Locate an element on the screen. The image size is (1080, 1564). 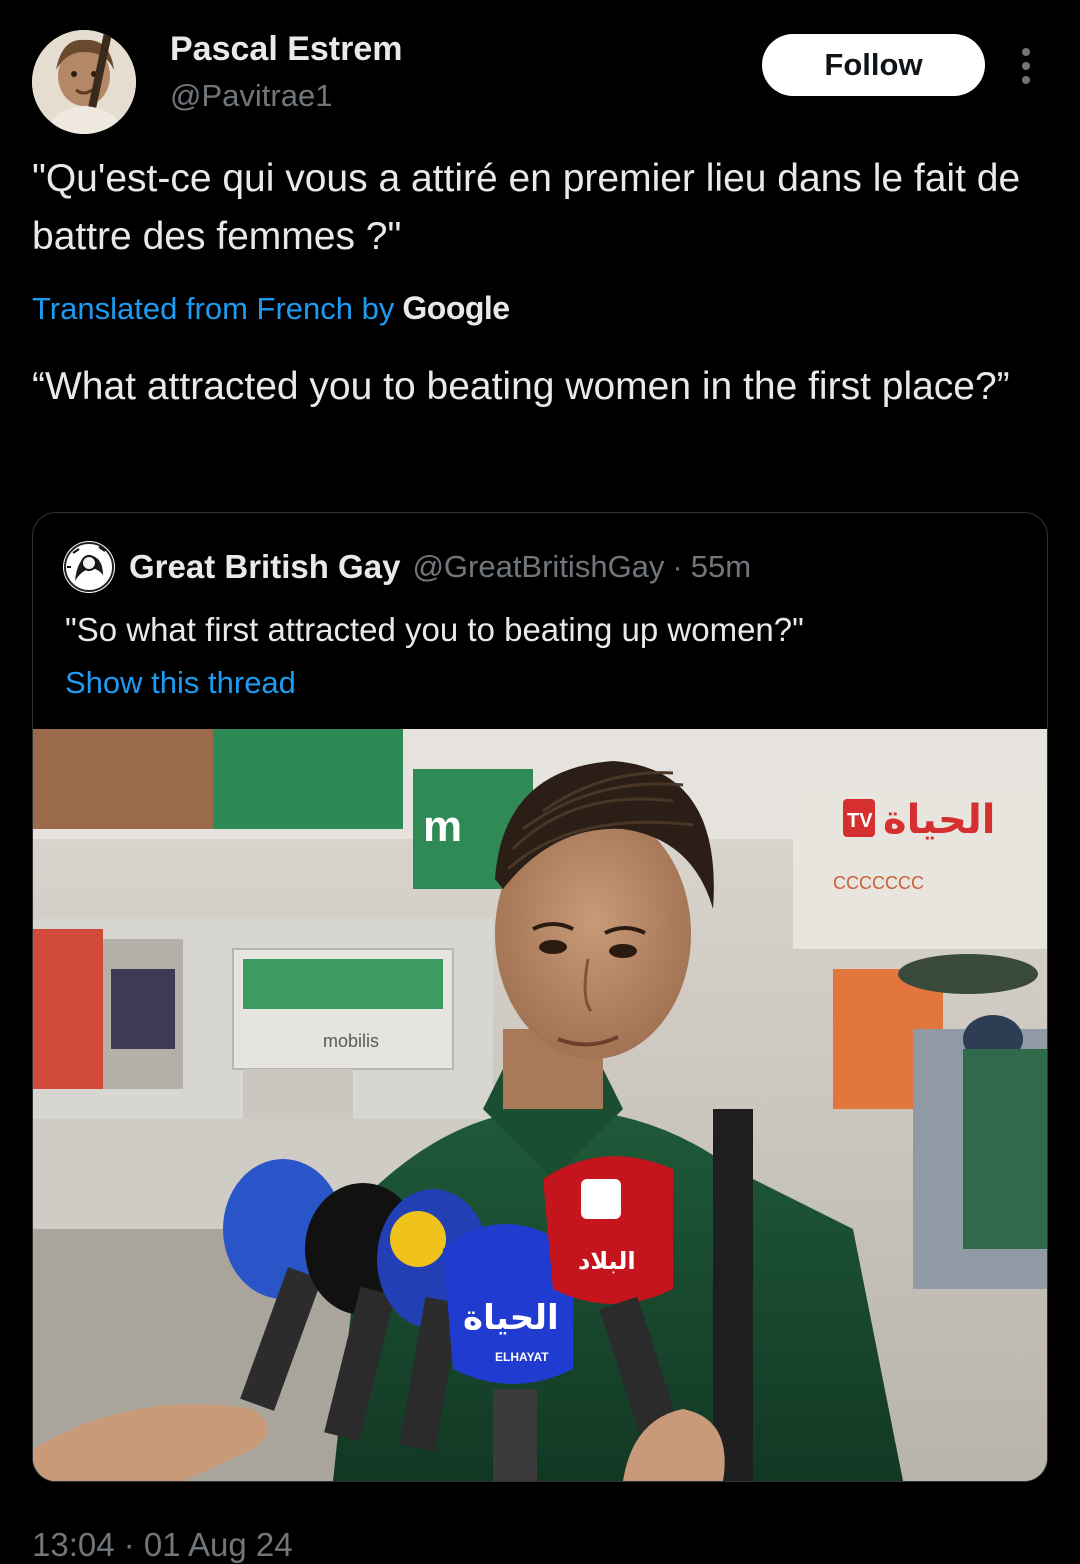
show-thread-link: Show this thread is located at coordinates (180, 683).